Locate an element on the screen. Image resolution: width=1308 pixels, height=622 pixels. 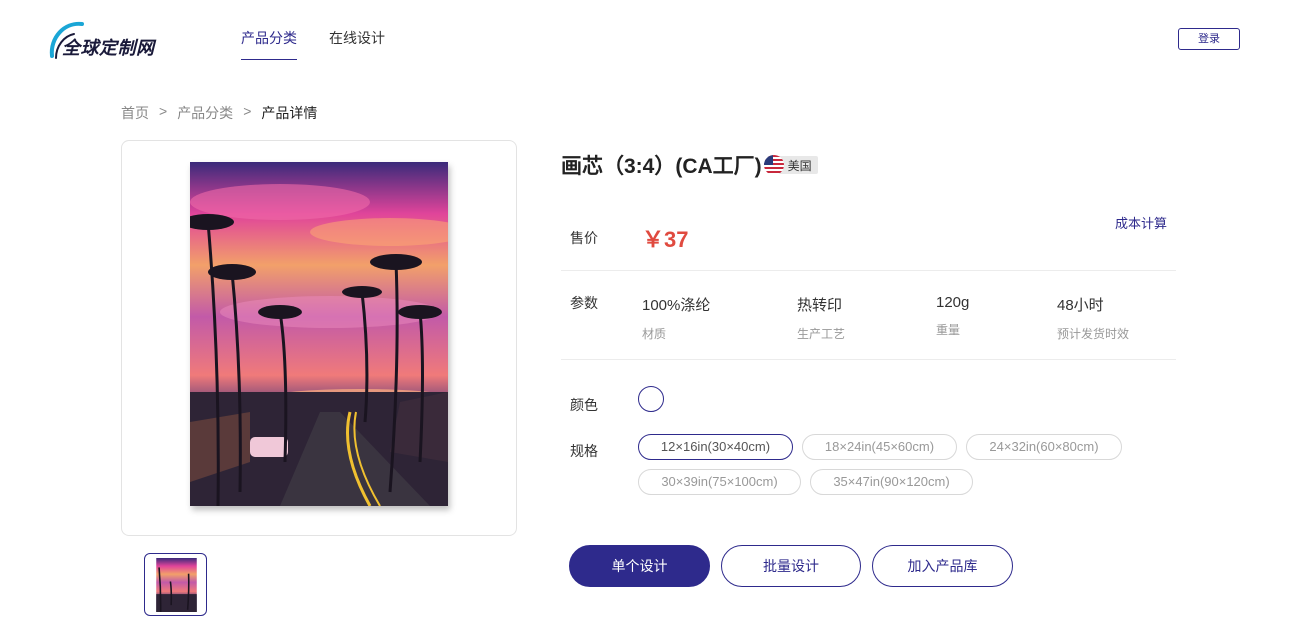
product-title: 画芯（3:4）(CA工厂) is located at coordinates (661, 166).